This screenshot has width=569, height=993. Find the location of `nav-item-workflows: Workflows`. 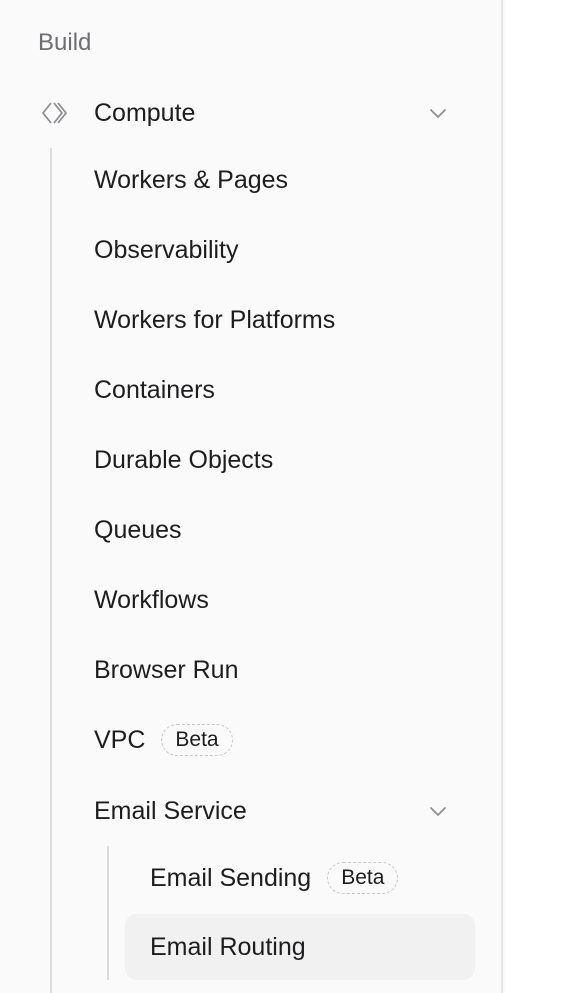

nav-item-workflows: Workflows is located at coordinates (151, 600).